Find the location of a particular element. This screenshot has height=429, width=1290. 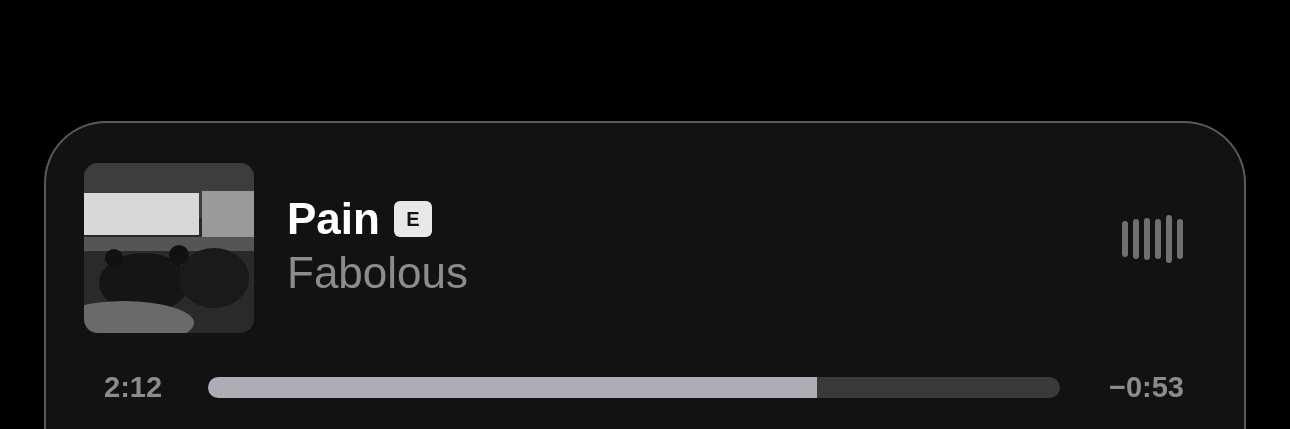

track-title: Pain is located at coordinates (333, 219).